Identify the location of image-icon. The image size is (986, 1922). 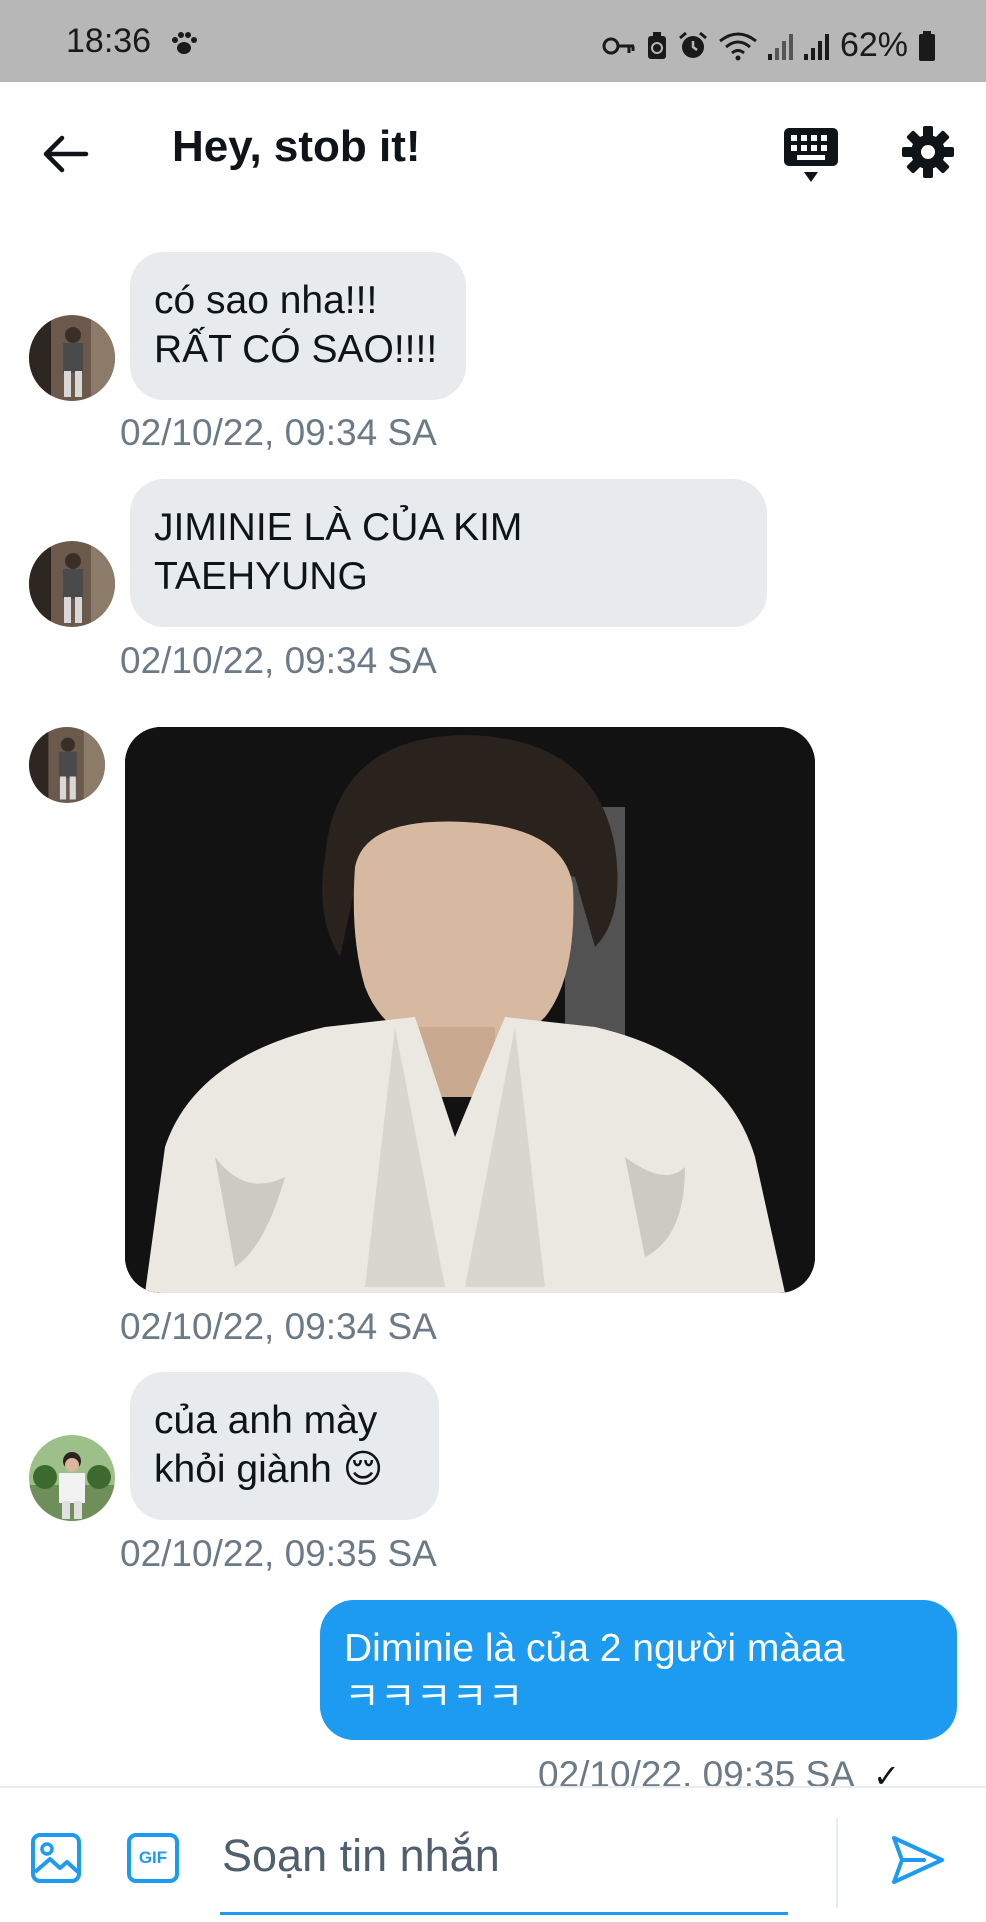
(56, 1858).